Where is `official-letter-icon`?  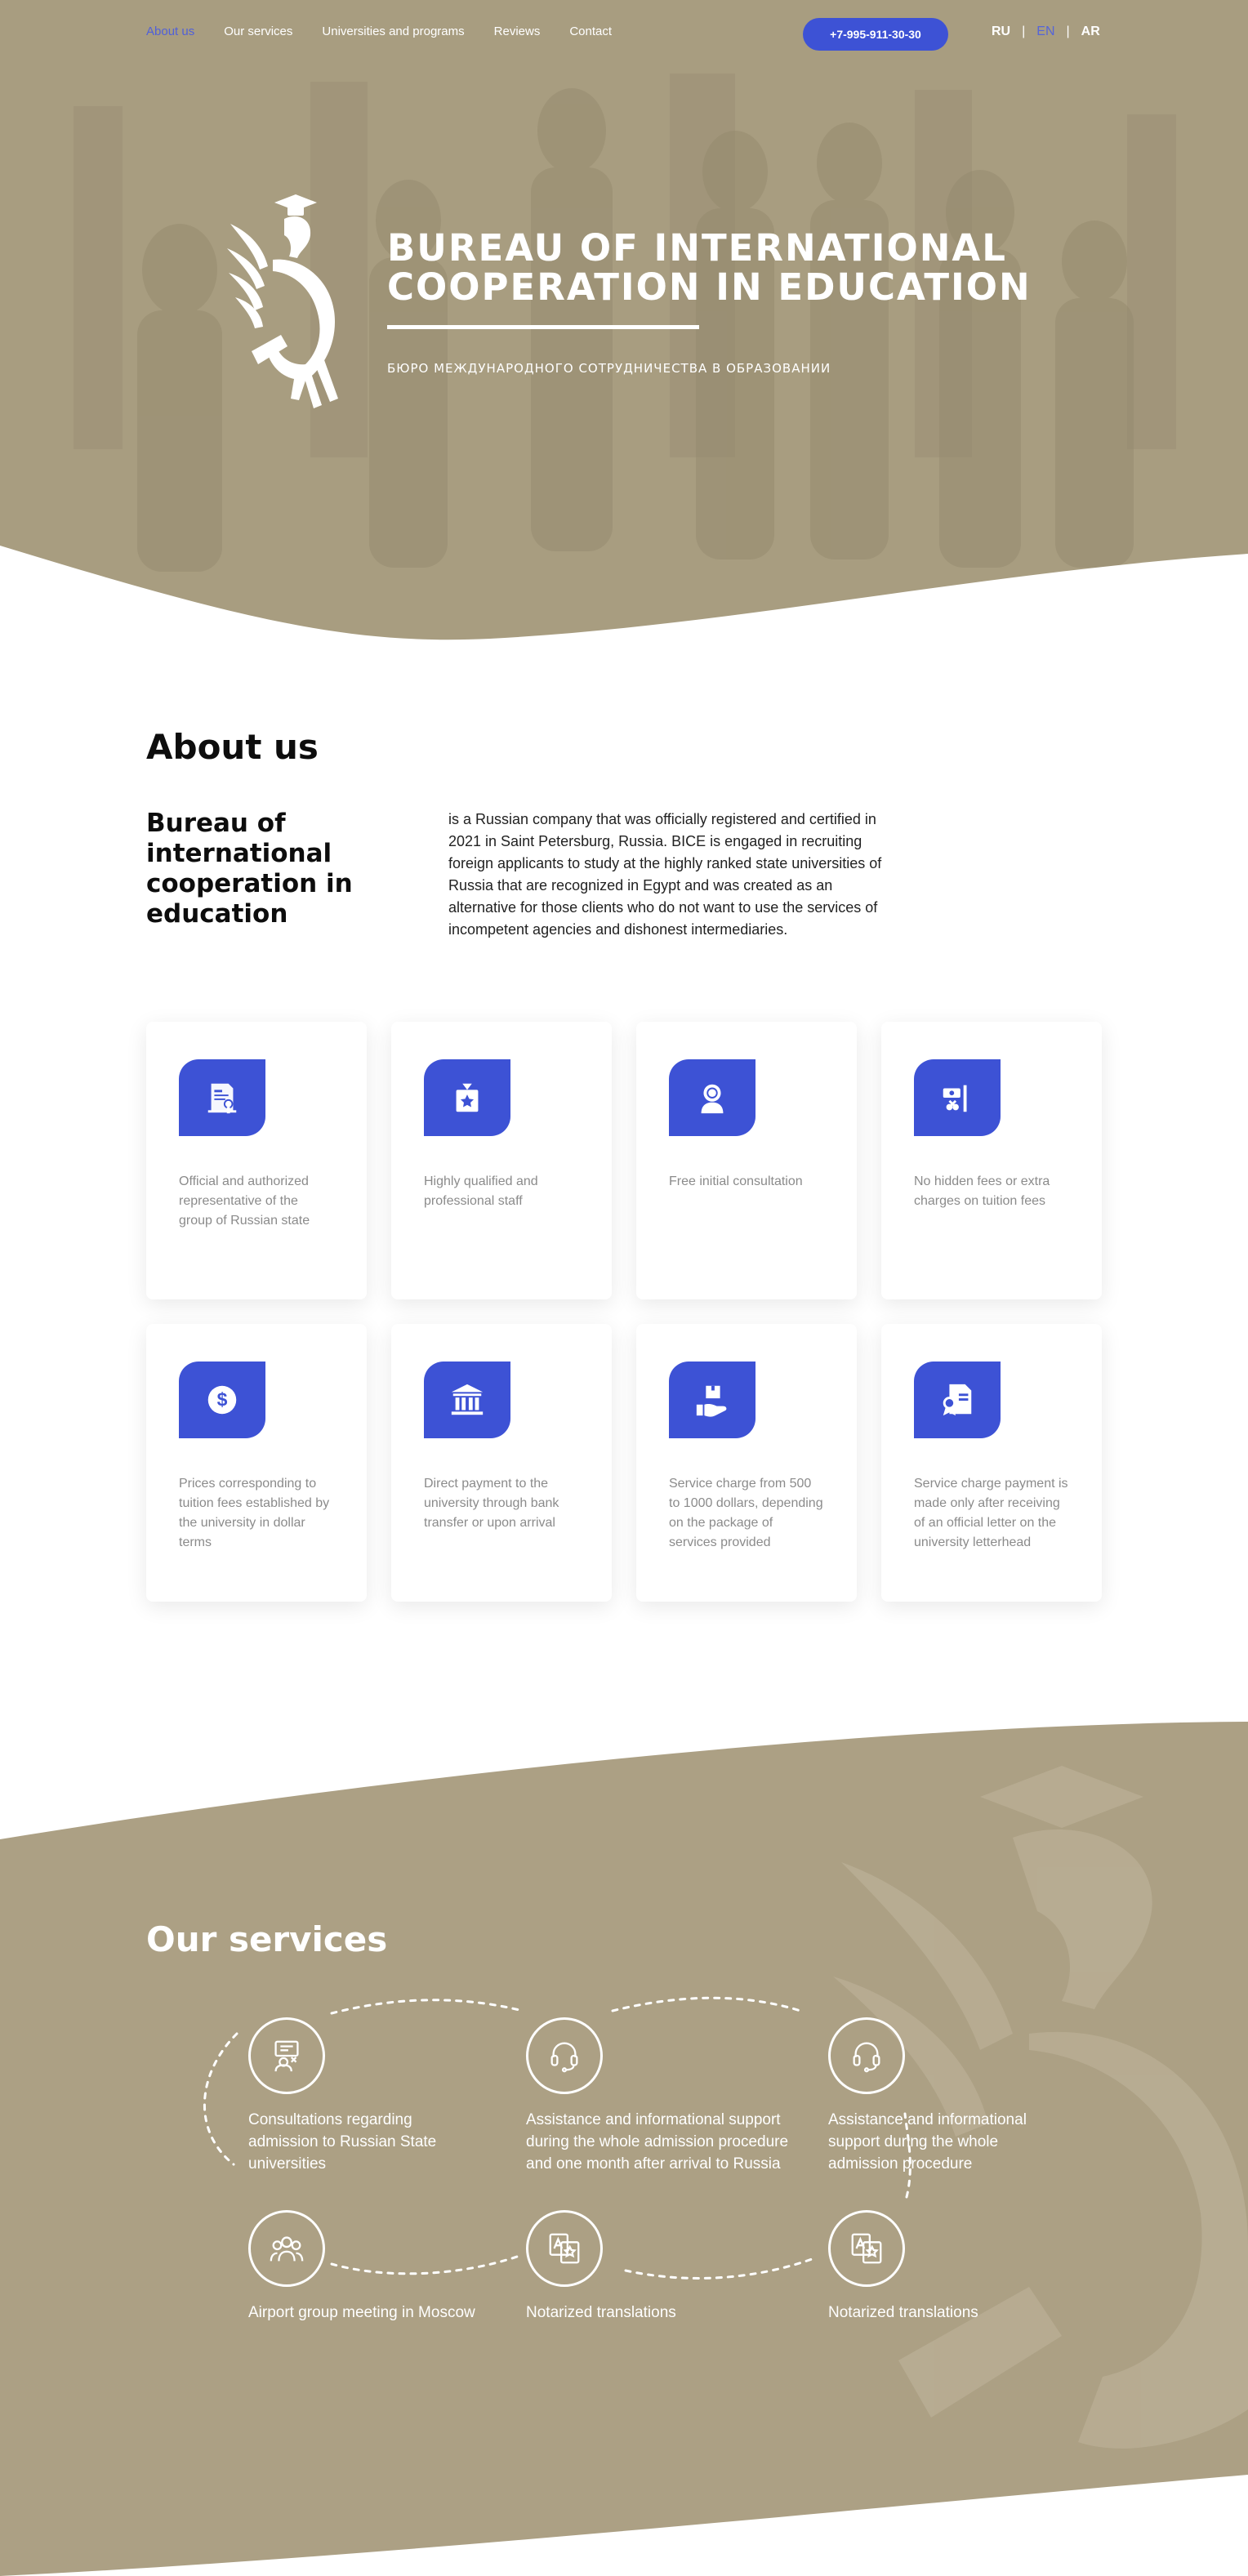
official-letter-icon is located at coordinates (957, 1400).